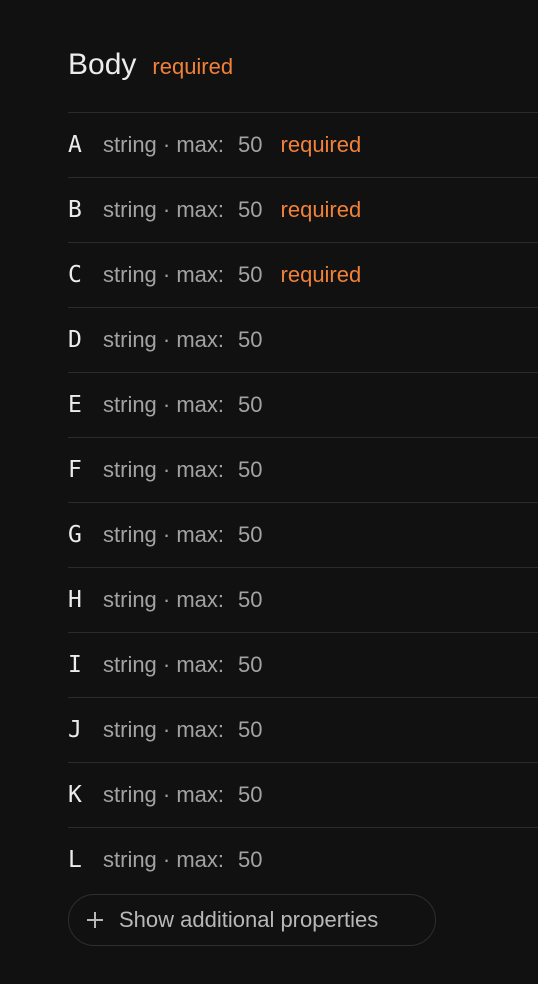  Describe the element at coordinates (75, 210) in the screenshot. I see `property-name: B` at that location.